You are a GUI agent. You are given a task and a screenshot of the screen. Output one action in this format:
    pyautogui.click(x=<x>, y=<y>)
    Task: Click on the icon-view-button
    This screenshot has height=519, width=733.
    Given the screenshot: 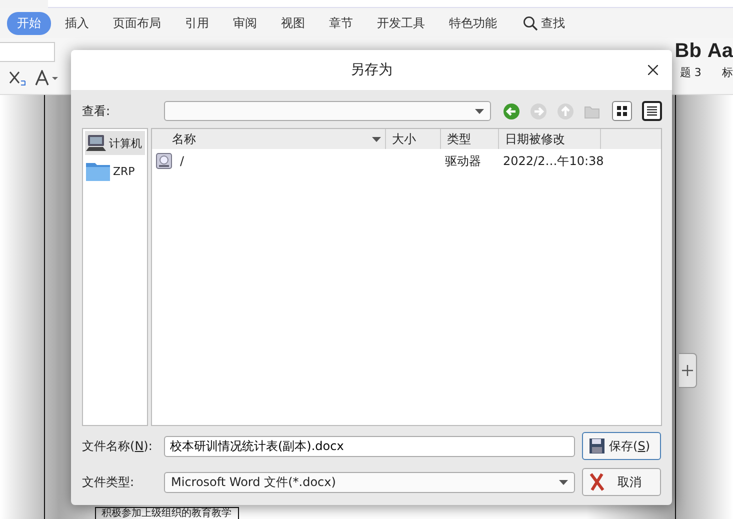 What is the action you would take?
    pyautogui.click(x=622, y=111)
    